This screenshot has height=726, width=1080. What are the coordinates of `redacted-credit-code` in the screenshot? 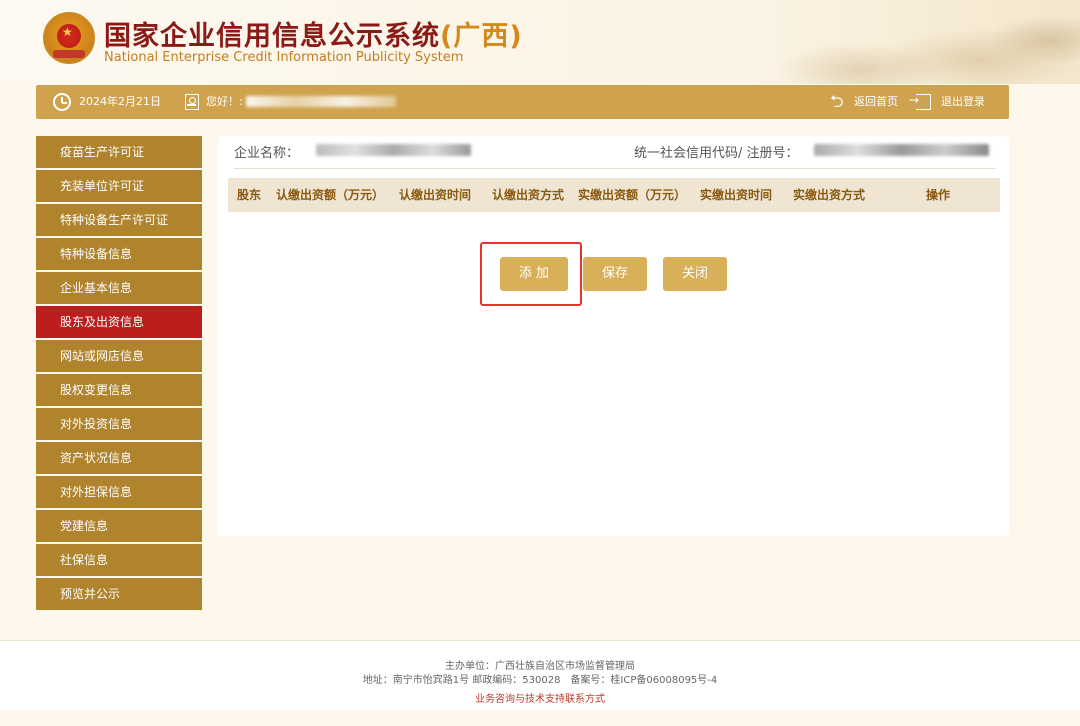 It's located at (901, 150).